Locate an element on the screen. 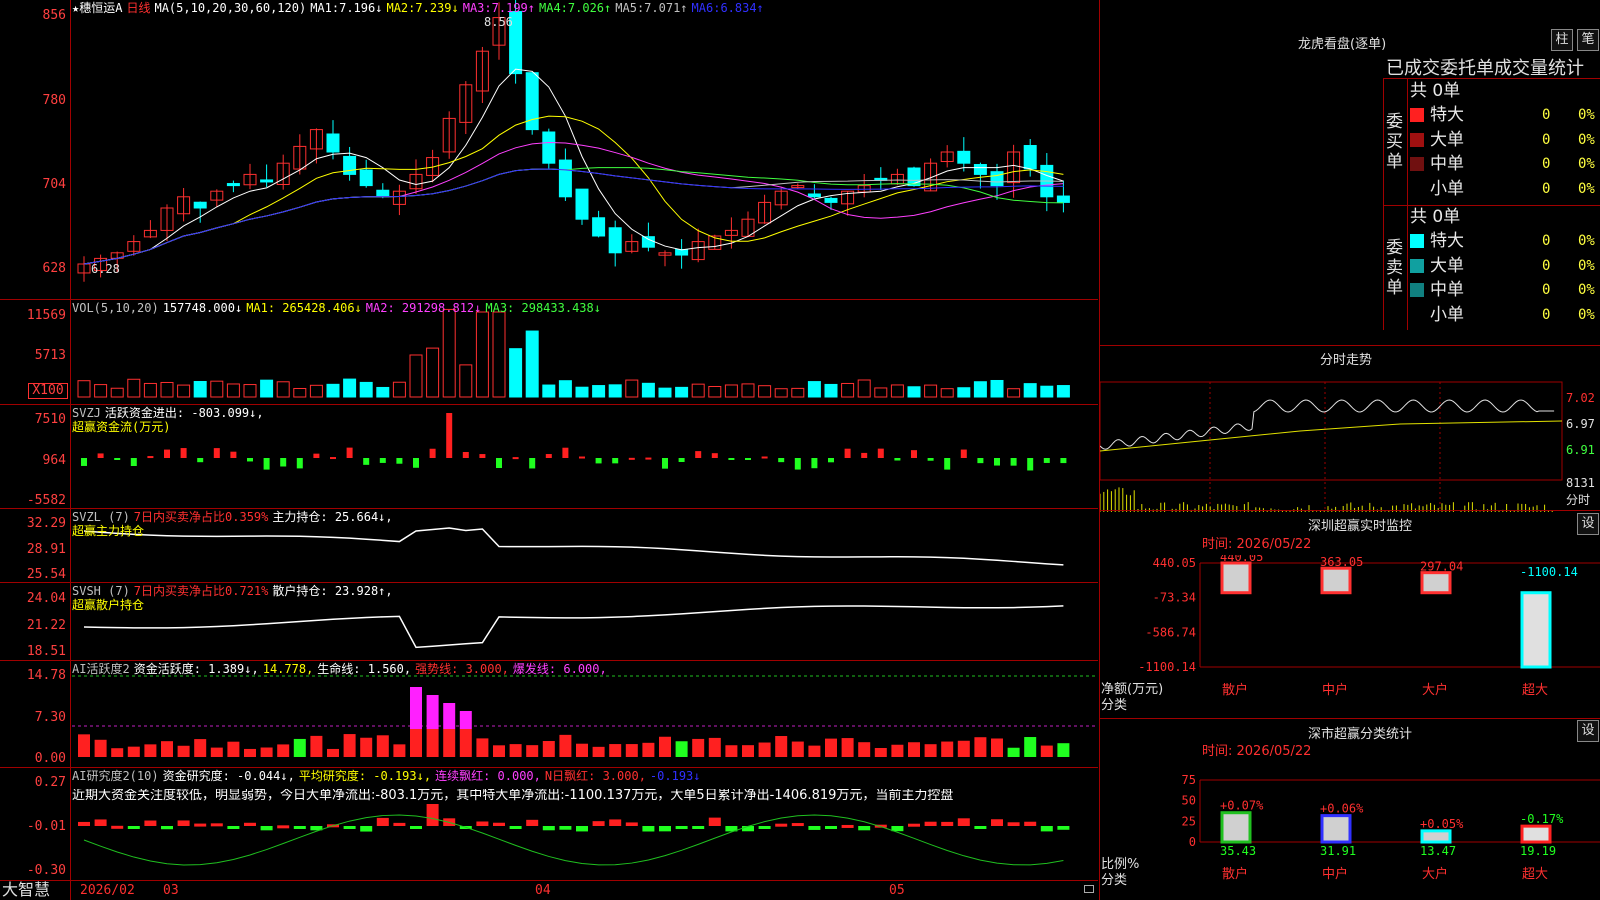 The height and width of the screenshot is (900, 1600). row-label: 特大 is located at coordinates (1447, 241).